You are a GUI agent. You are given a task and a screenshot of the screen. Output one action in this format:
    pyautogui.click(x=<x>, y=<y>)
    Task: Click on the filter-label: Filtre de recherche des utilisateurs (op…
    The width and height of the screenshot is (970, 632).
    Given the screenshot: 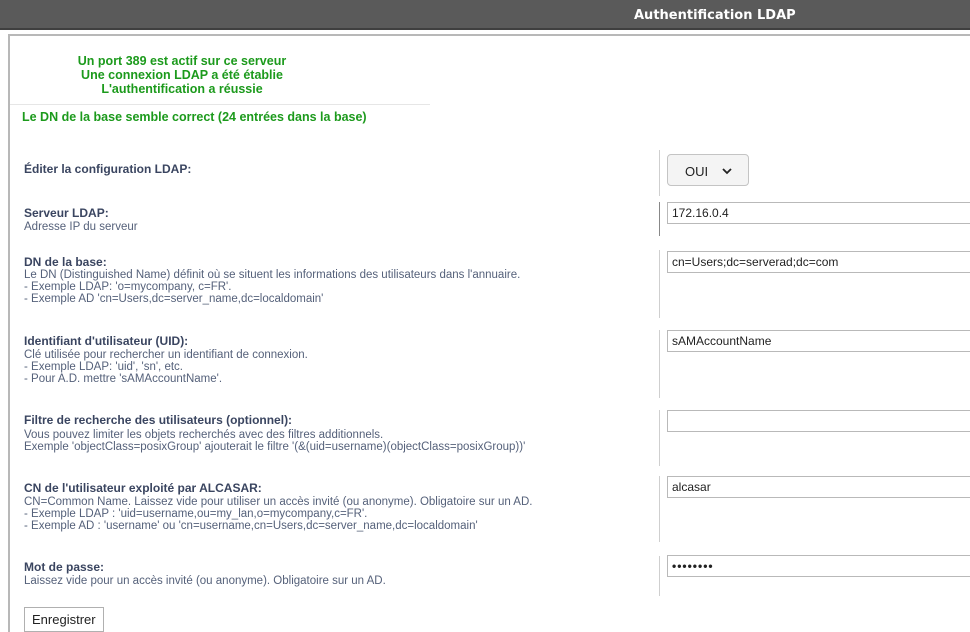 What is the action you would take?
    pyautogui.click(x=158, y=420)
    